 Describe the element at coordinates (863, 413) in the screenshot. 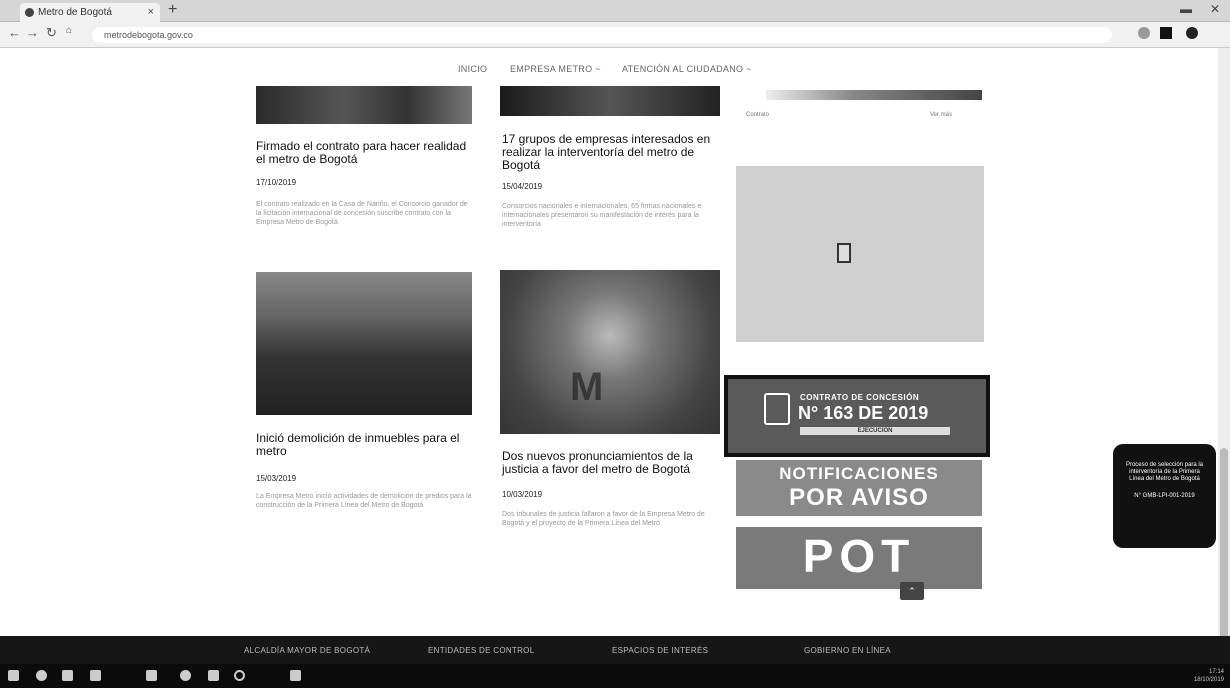

I see `contract-banner-line2: N° 163 DE 2019` at that location.